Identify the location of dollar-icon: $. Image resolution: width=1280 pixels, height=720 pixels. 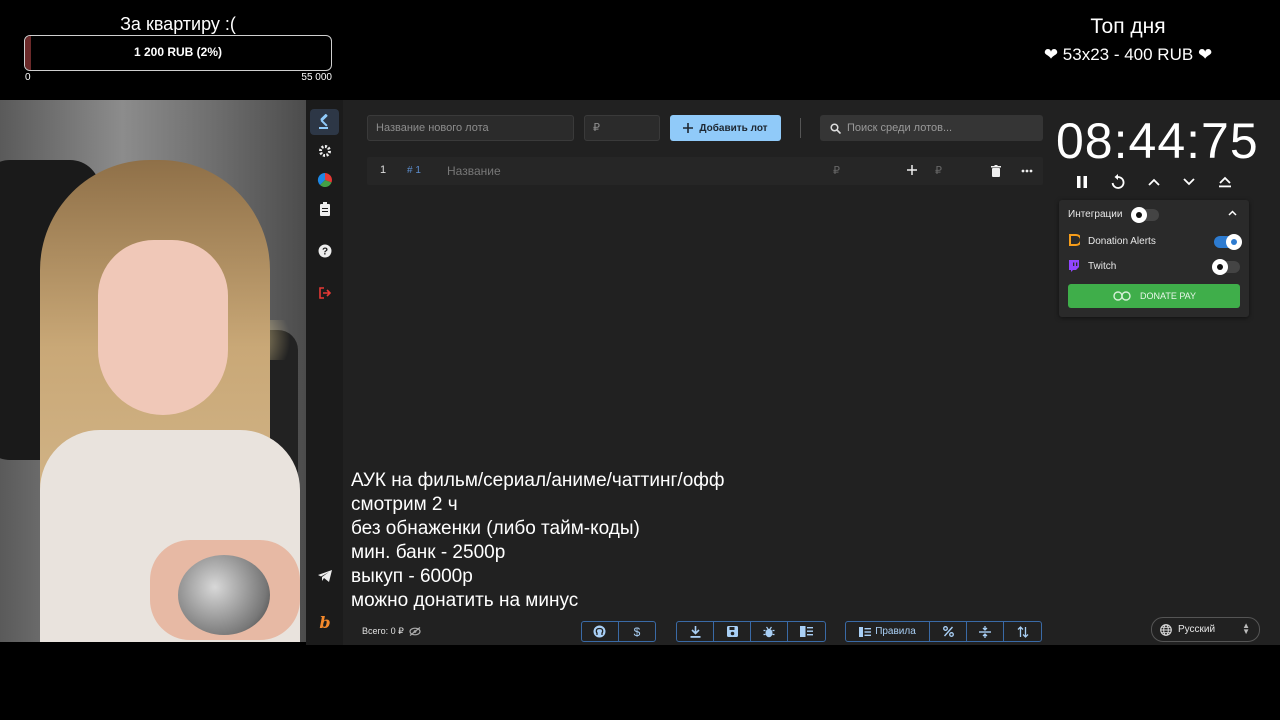
(637, 631).